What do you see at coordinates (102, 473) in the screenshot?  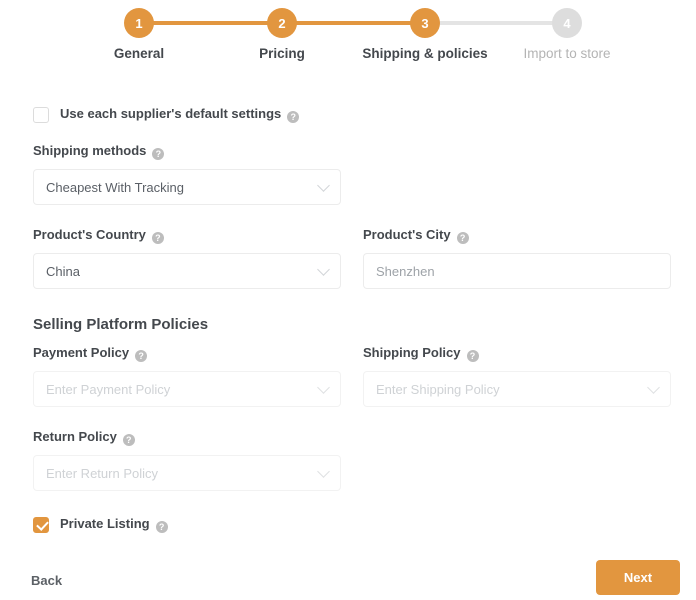 I see `return-policy-value: Enter Return Policy` at bounding box center [102, 473].